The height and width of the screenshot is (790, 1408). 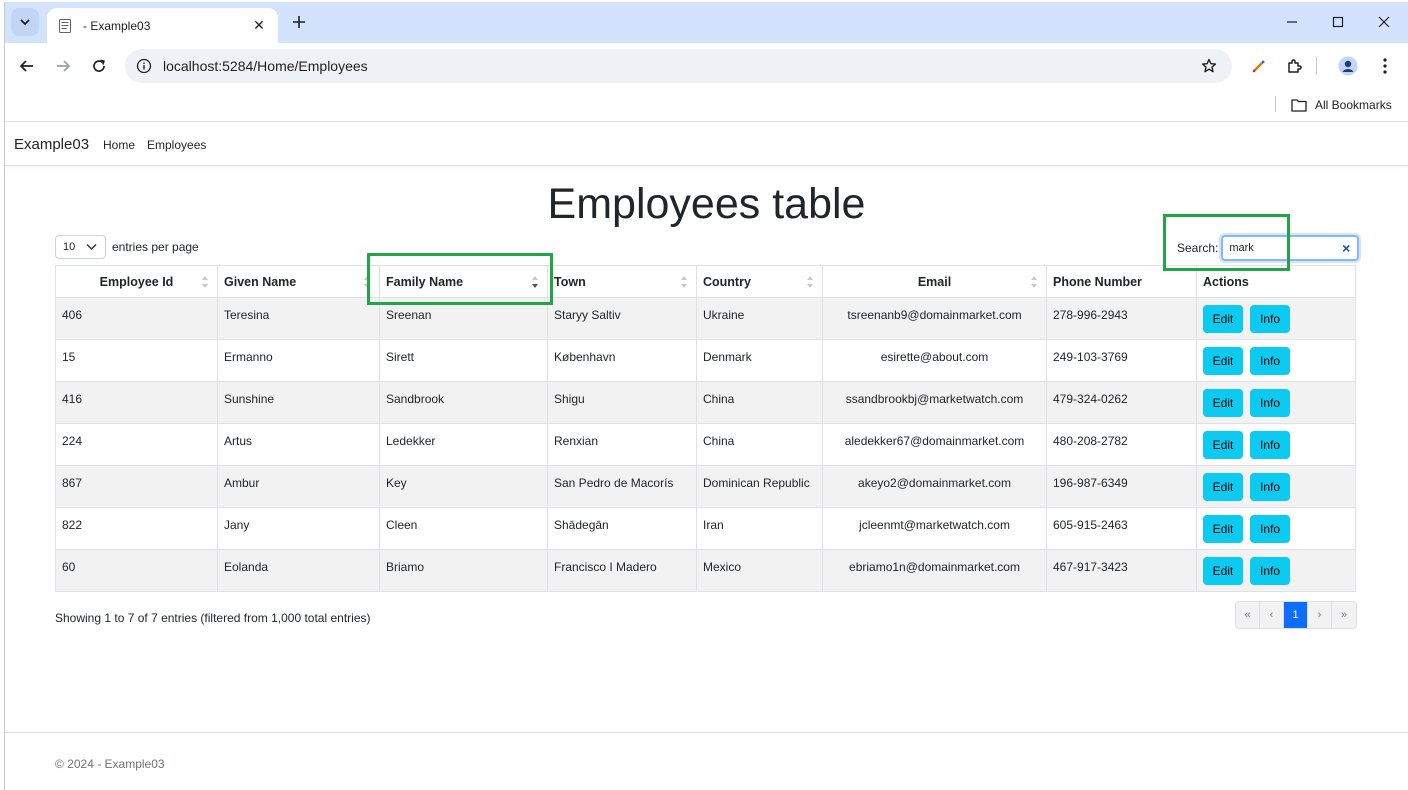 What do you see at coordinates (298, 486) in the screenshot?
I see `cell-given-name: Ambur` at bounding box center [298, 486].